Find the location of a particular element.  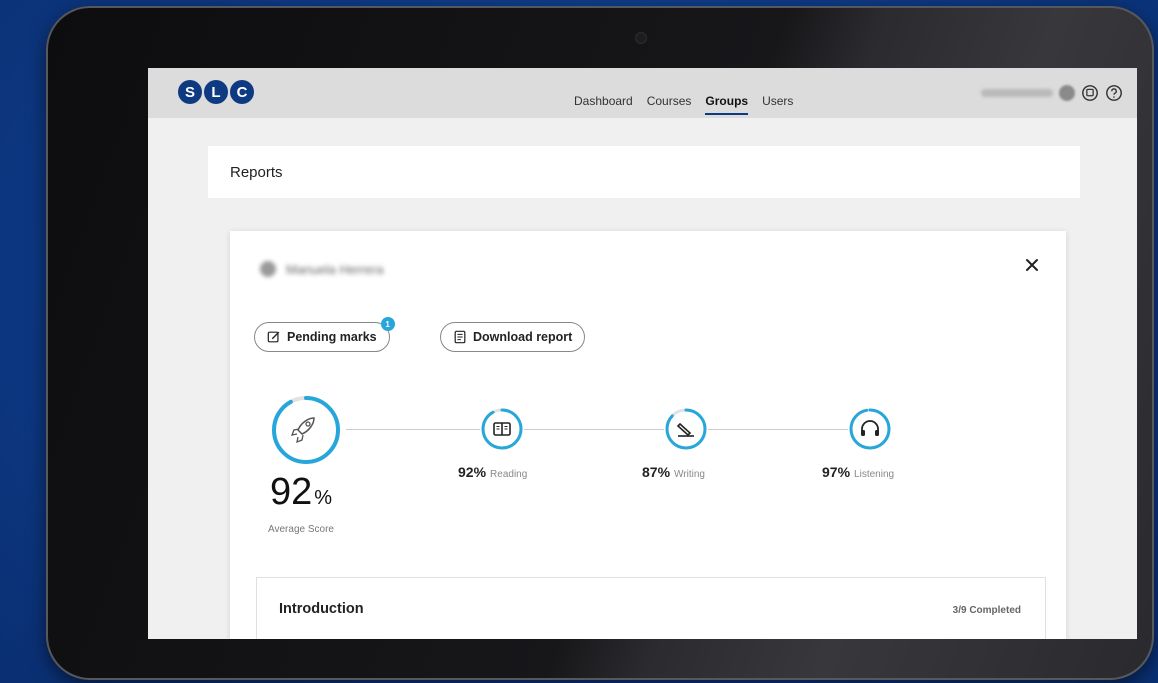

student-name: Manuela Herrera is located at coordinates (335, 269).